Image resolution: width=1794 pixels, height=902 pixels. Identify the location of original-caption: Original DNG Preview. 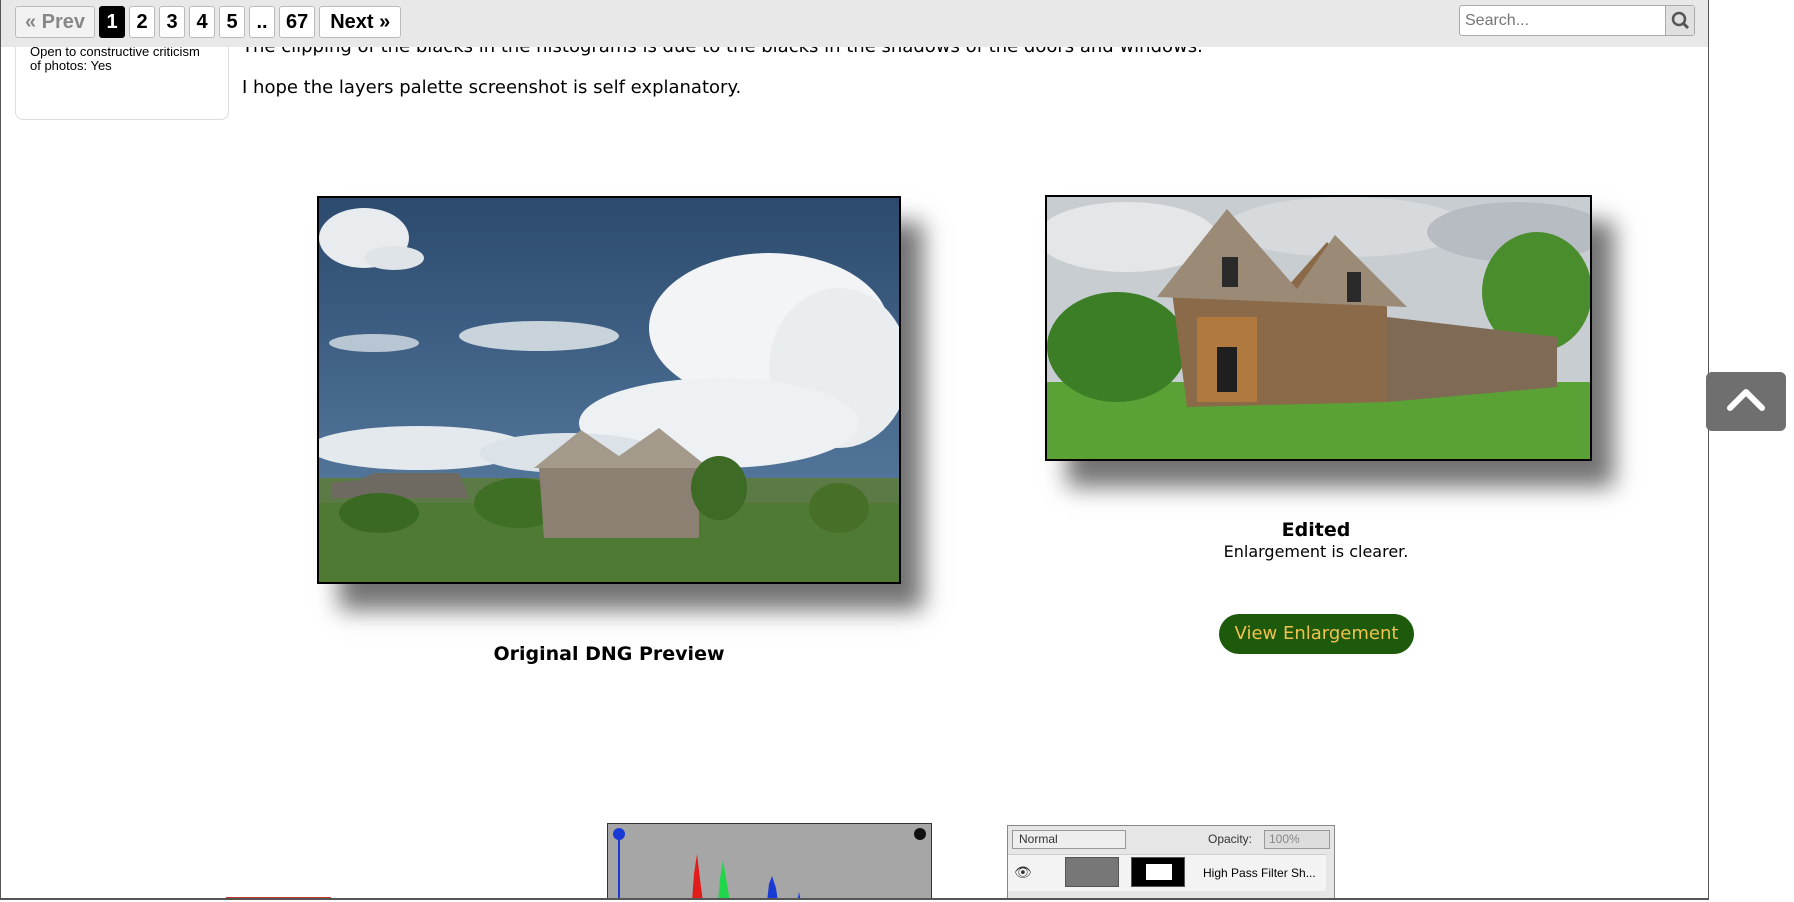
(609, 654).